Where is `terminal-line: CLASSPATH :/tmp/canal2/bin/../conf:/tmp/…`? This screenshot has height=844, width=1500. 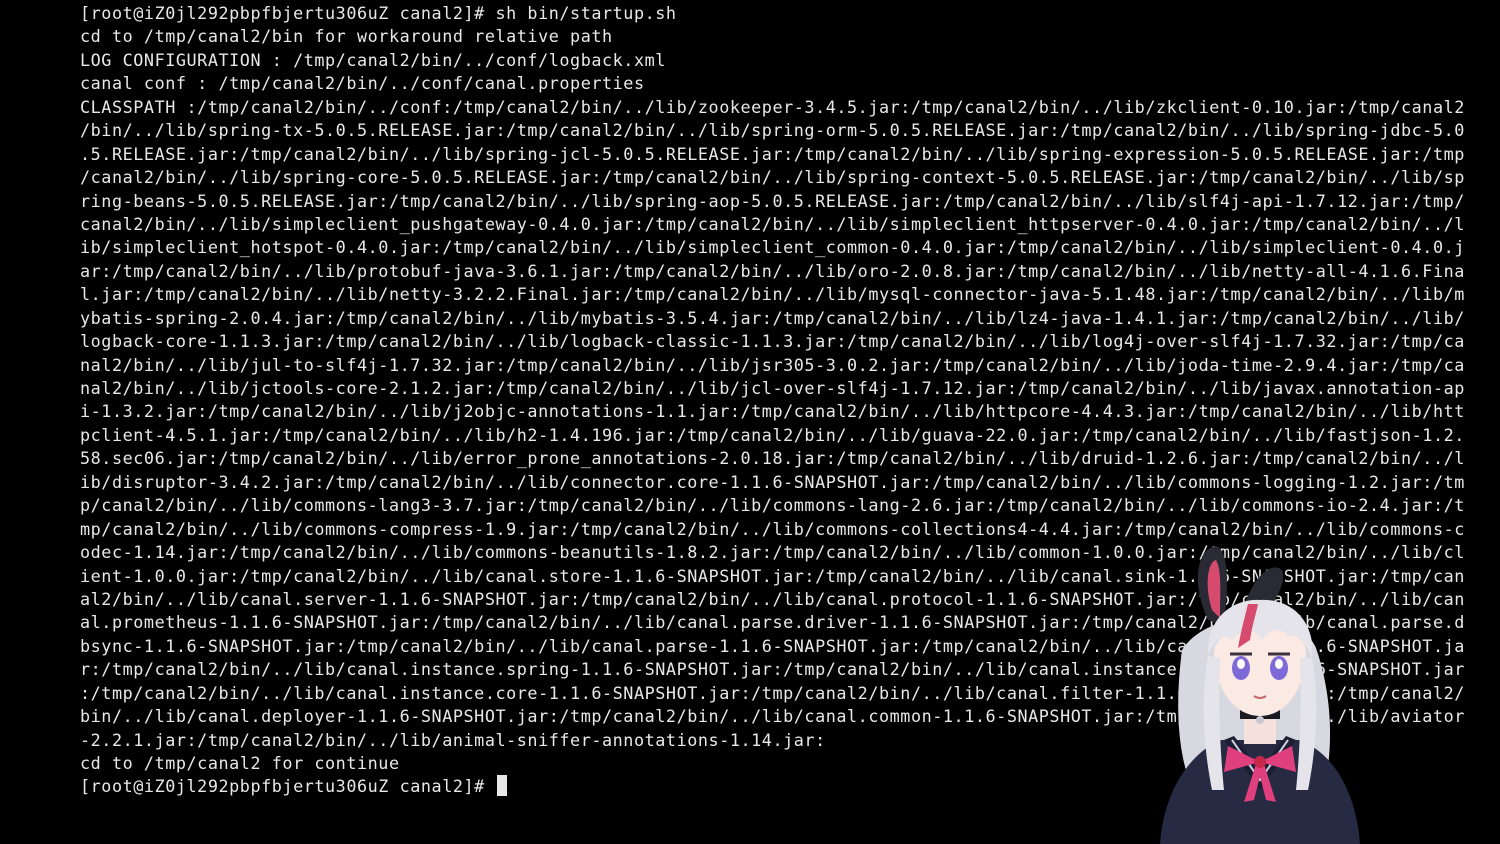
terminal-line: CLASSPATH :/tmp/canal2/bin/../conf:/tmp/… is located at coordinates (772, 106).